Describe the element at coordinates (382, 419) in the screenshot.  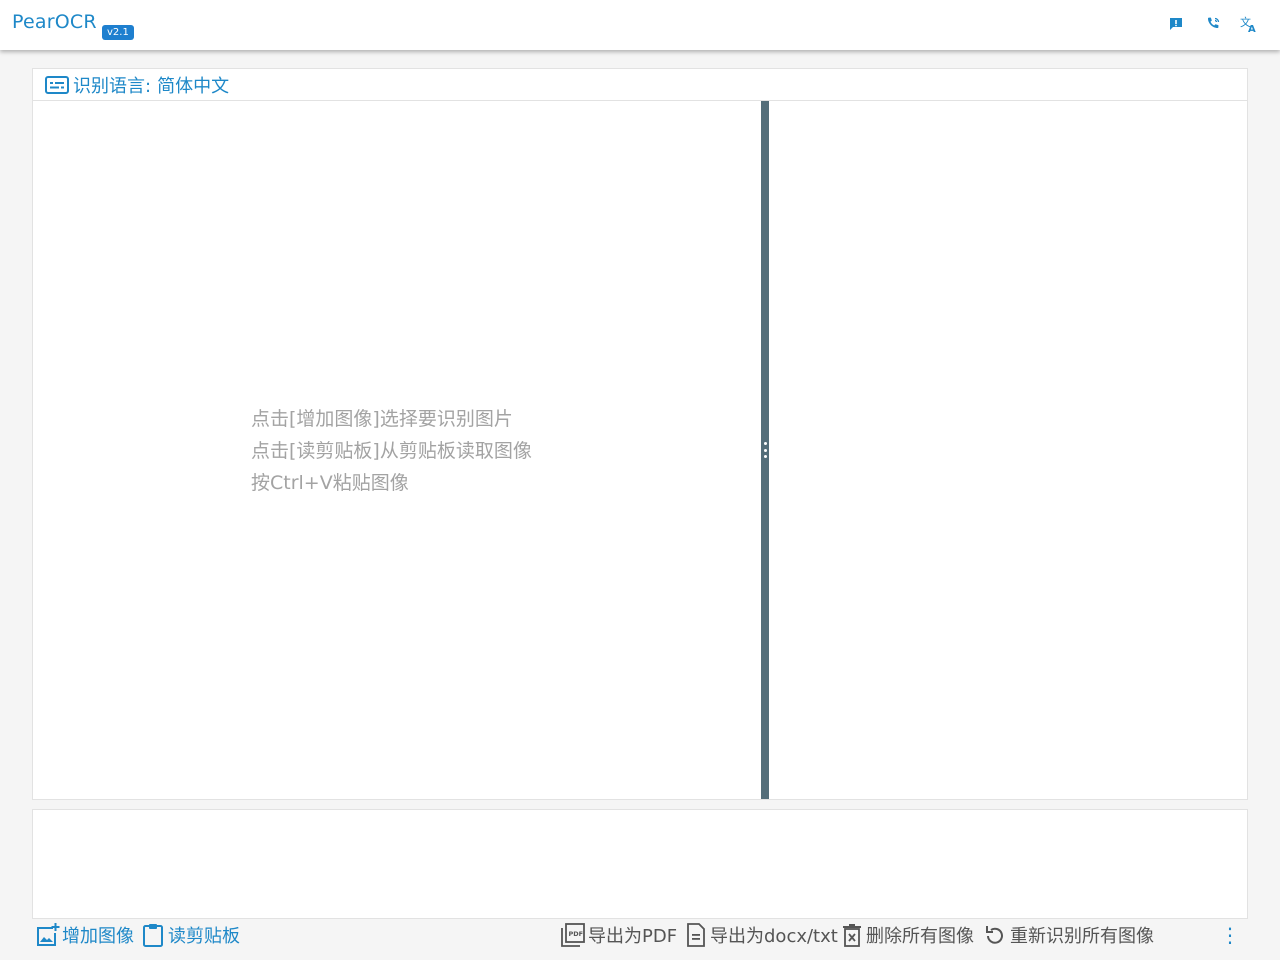
I see `hint-line: 点击[增加图像]选择要识别图片` at that location.